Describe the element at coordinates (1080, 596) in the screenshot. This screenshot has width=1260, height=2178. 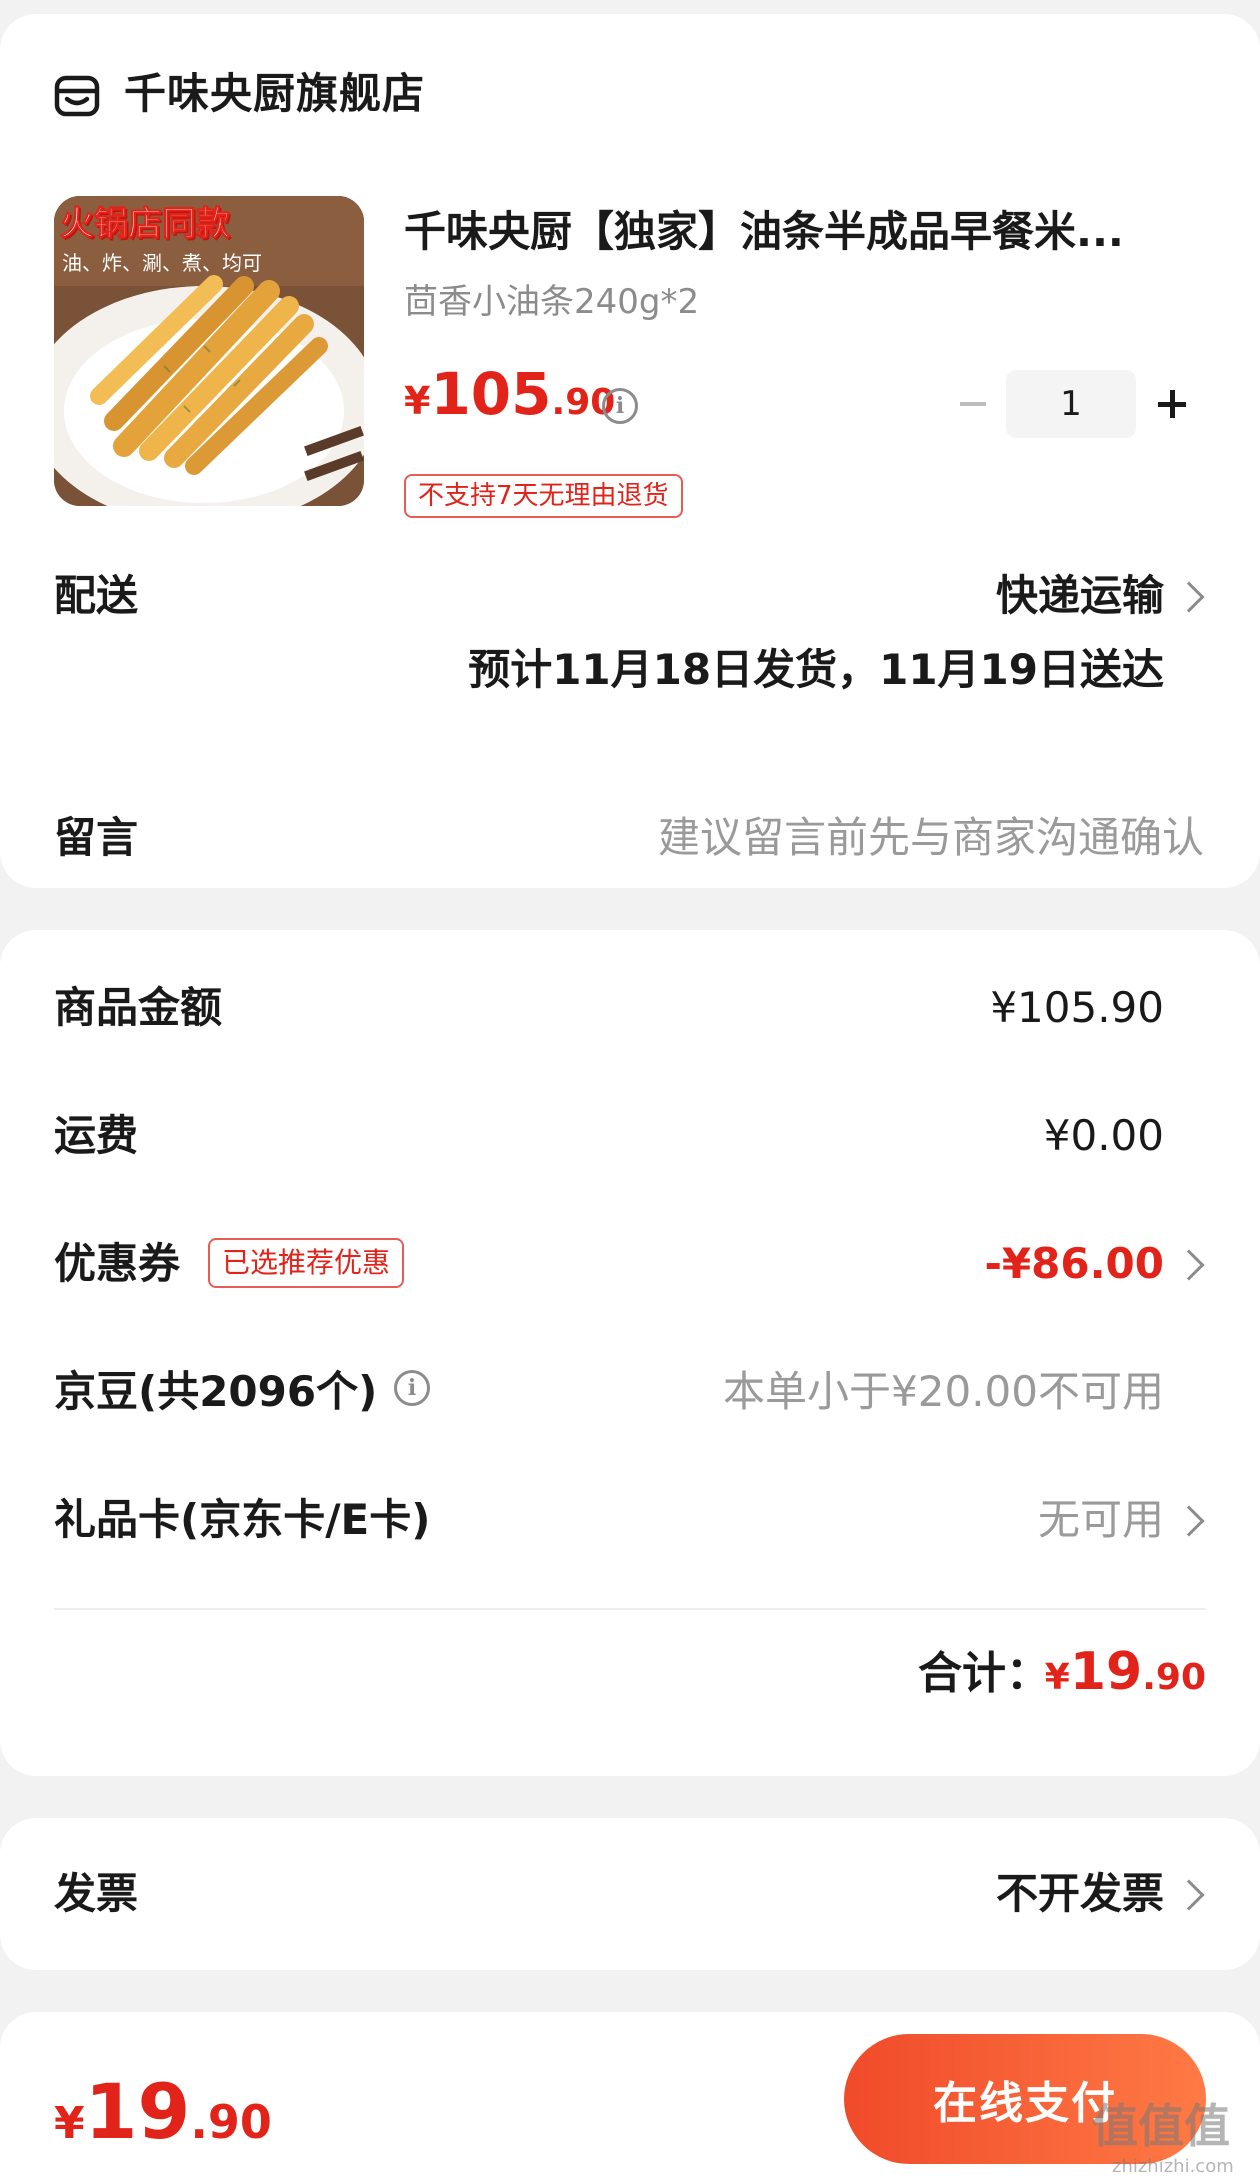
I see `delivery-method: 快递运输` at that location.